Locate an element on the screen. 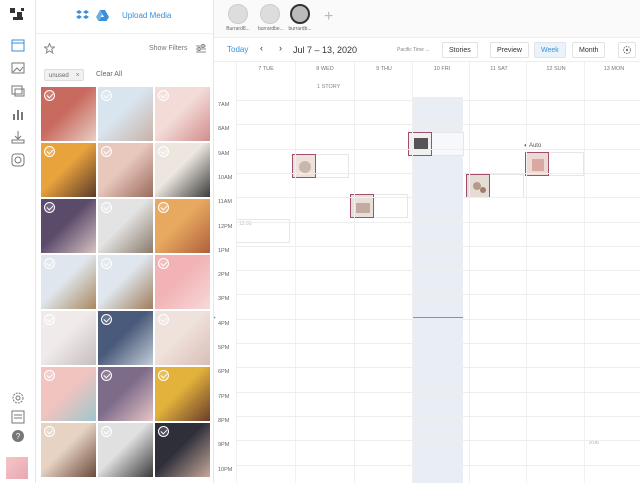 This screenshot has height=483, width=640. help-icon: ? is located at coordinates (18, 436).